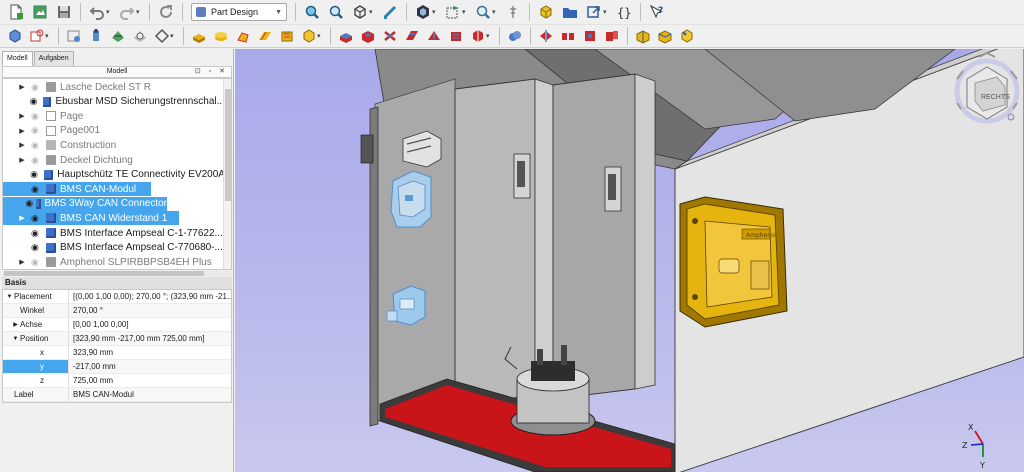  What do you see at coordinates (643, 36) in the screenshot?
I see `fillet-button` at bounding box center [643, 36].